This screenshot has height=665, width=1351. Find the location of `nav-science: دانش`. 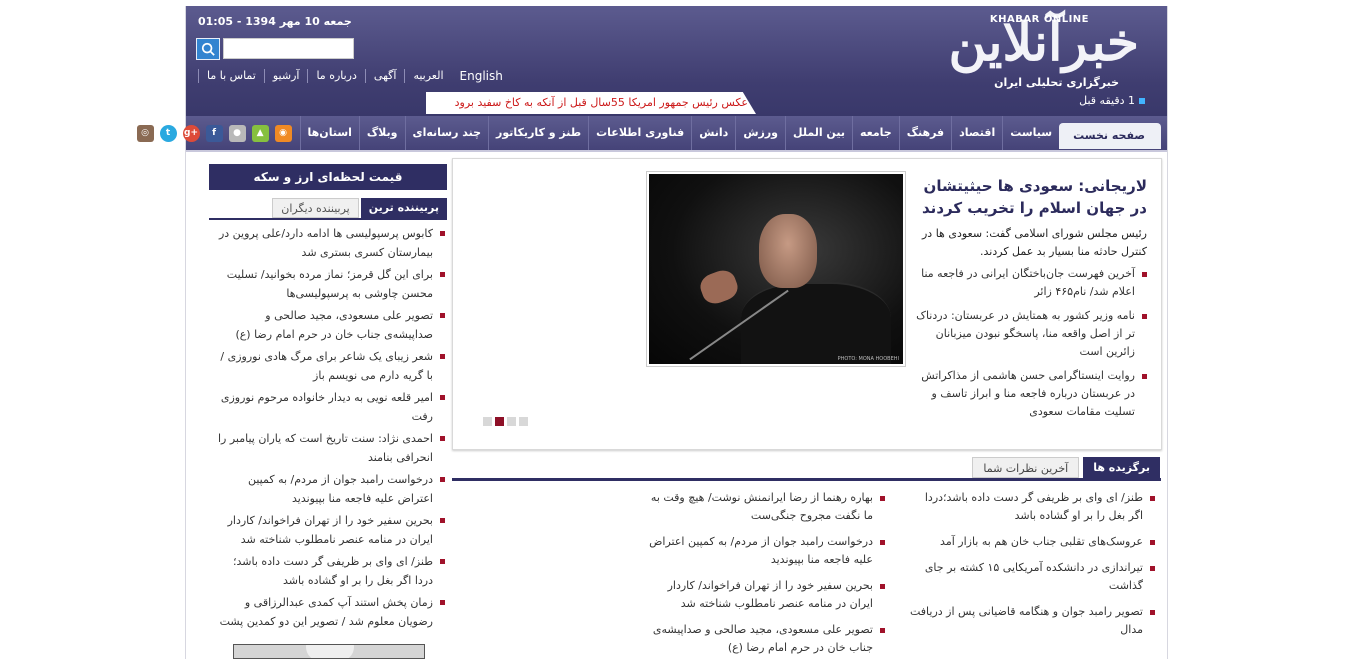

nav-science: دانش is located at coordinates (713, 133).